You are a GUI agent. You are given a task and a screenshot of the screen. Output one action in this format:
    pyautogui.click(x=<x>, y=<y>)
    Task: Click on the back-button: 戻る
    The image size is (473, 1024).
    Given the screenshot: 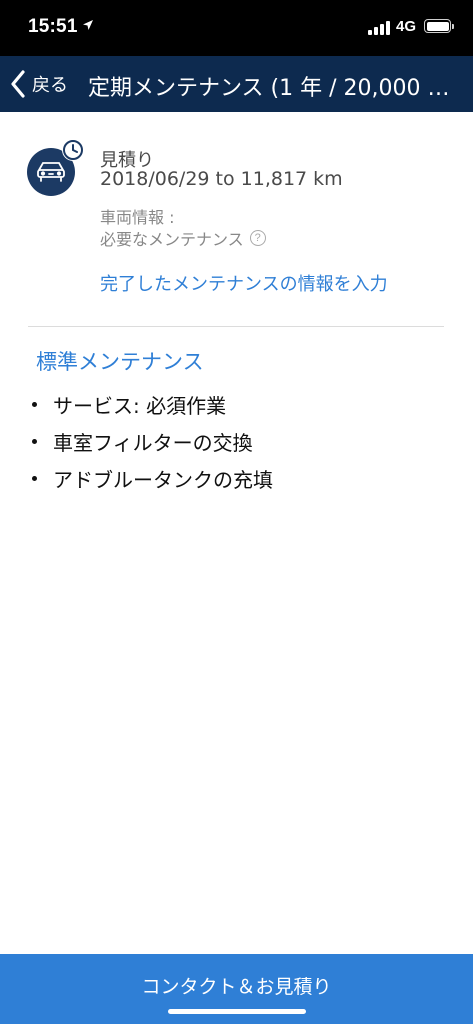 What is the action you would take?
    pyautogui.click(x=39, y=84)
    